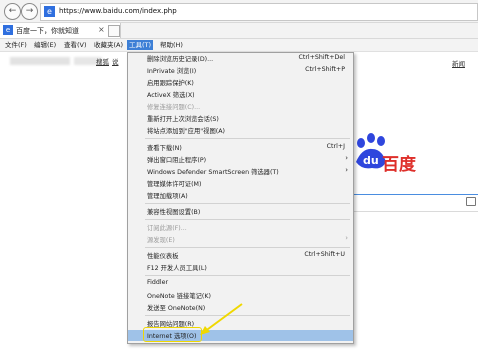  Describe the element at coordinates (371, 160) in the screenshot. I see `logo-du-text: du` at that location.